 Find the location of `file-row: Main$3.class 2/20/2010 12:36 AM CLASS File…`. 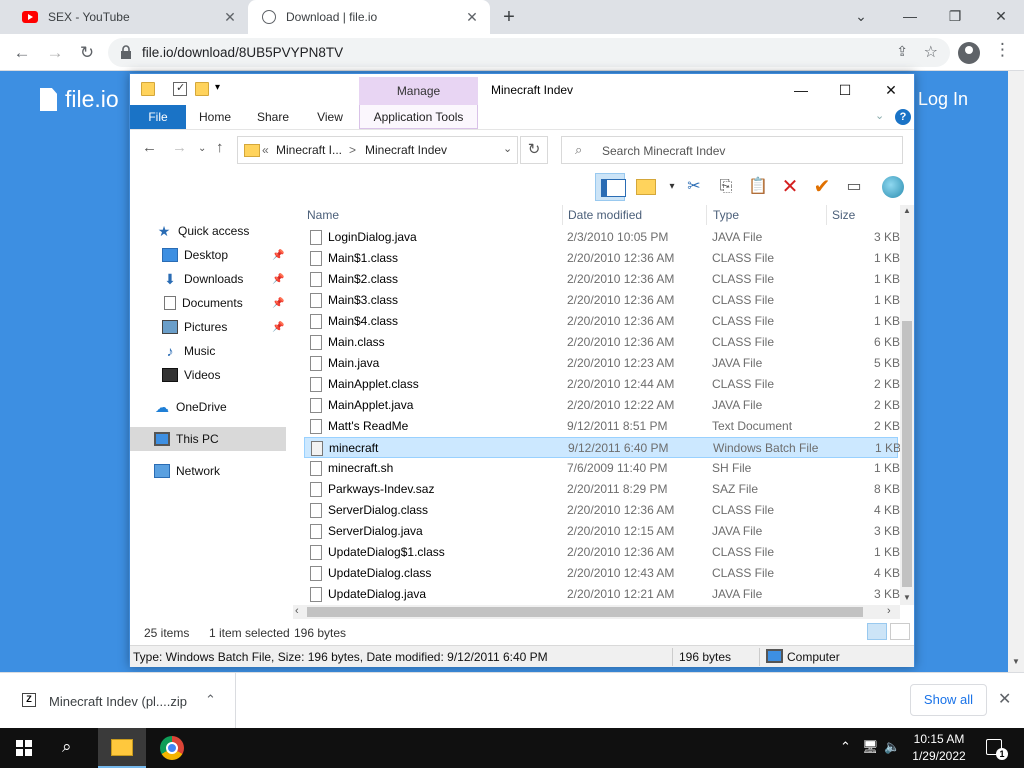

file-row: Main$3.class 2/20/2010 12:36 AM CLASS File… is located at coordinates (602, 300).